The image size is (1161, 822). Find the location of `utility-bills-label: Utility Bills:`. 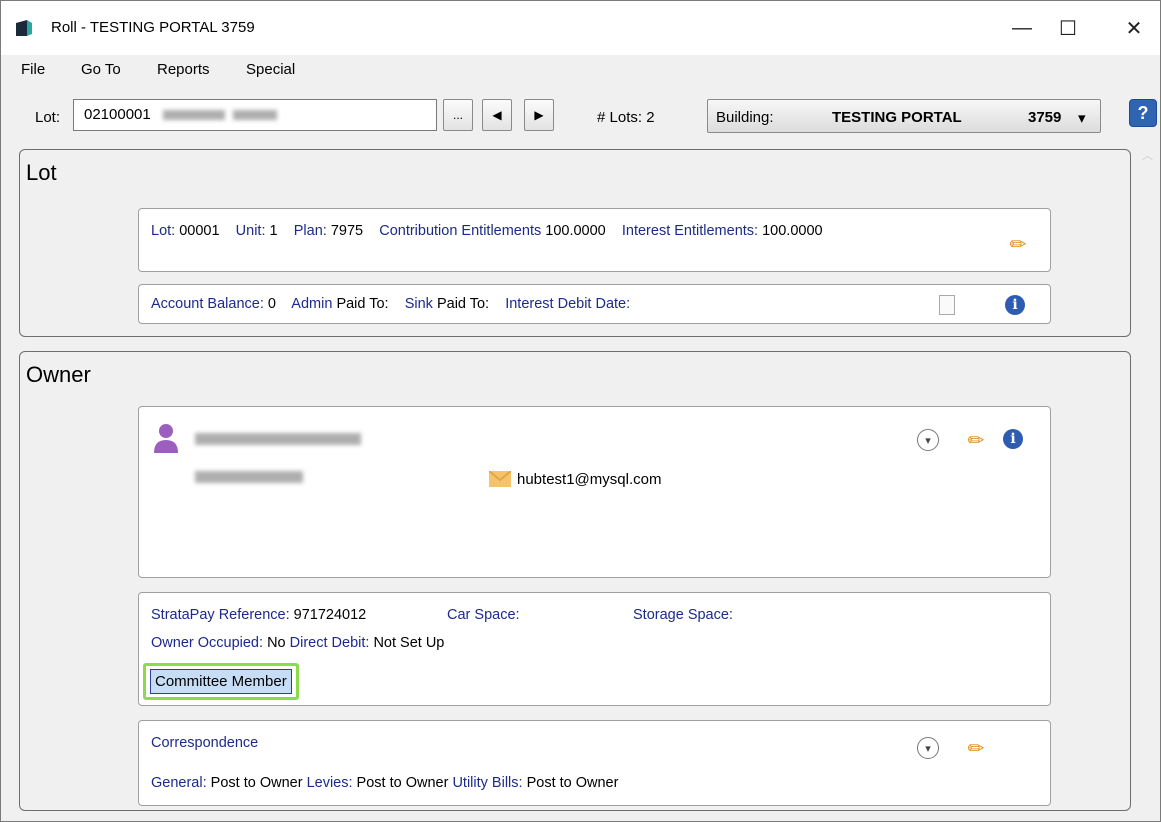

utility-bills-label: Utility Bills: is located at coordinates (487, 783).